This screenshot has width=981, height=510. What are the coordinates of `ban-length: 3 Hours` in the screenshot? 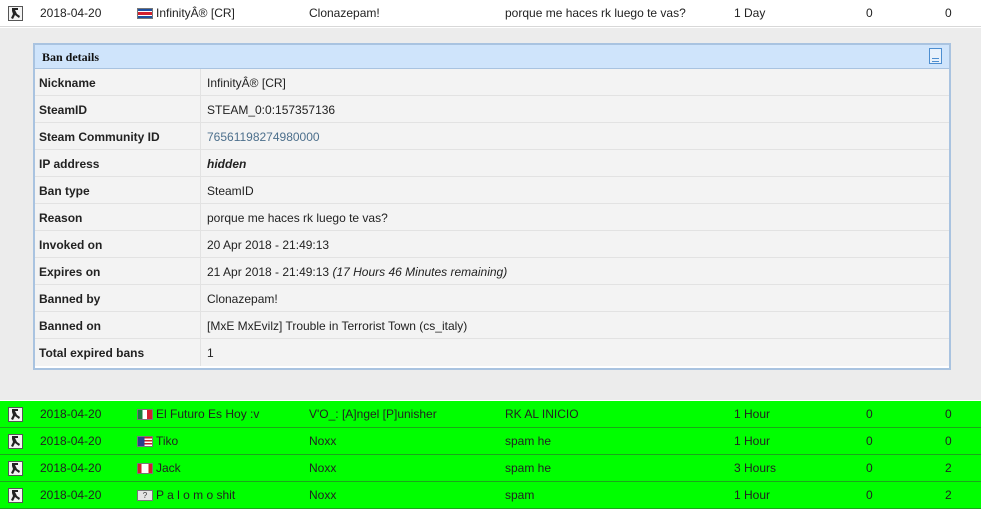 It's located at (755, 468).